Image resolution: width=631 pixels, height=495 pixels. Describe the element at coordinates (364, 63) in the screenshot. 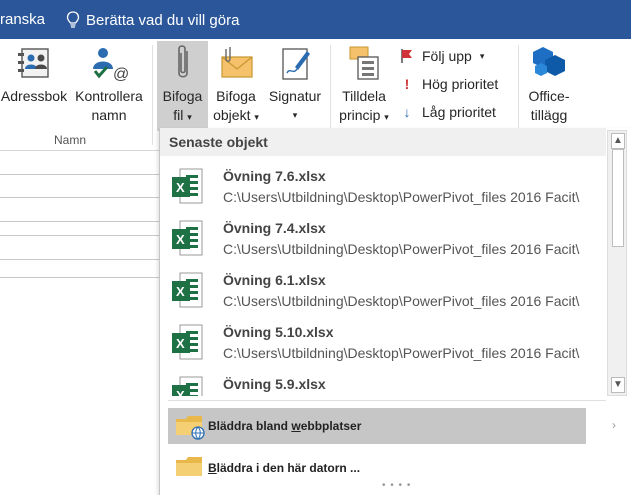

I see `assign-policy-icon` at that location.